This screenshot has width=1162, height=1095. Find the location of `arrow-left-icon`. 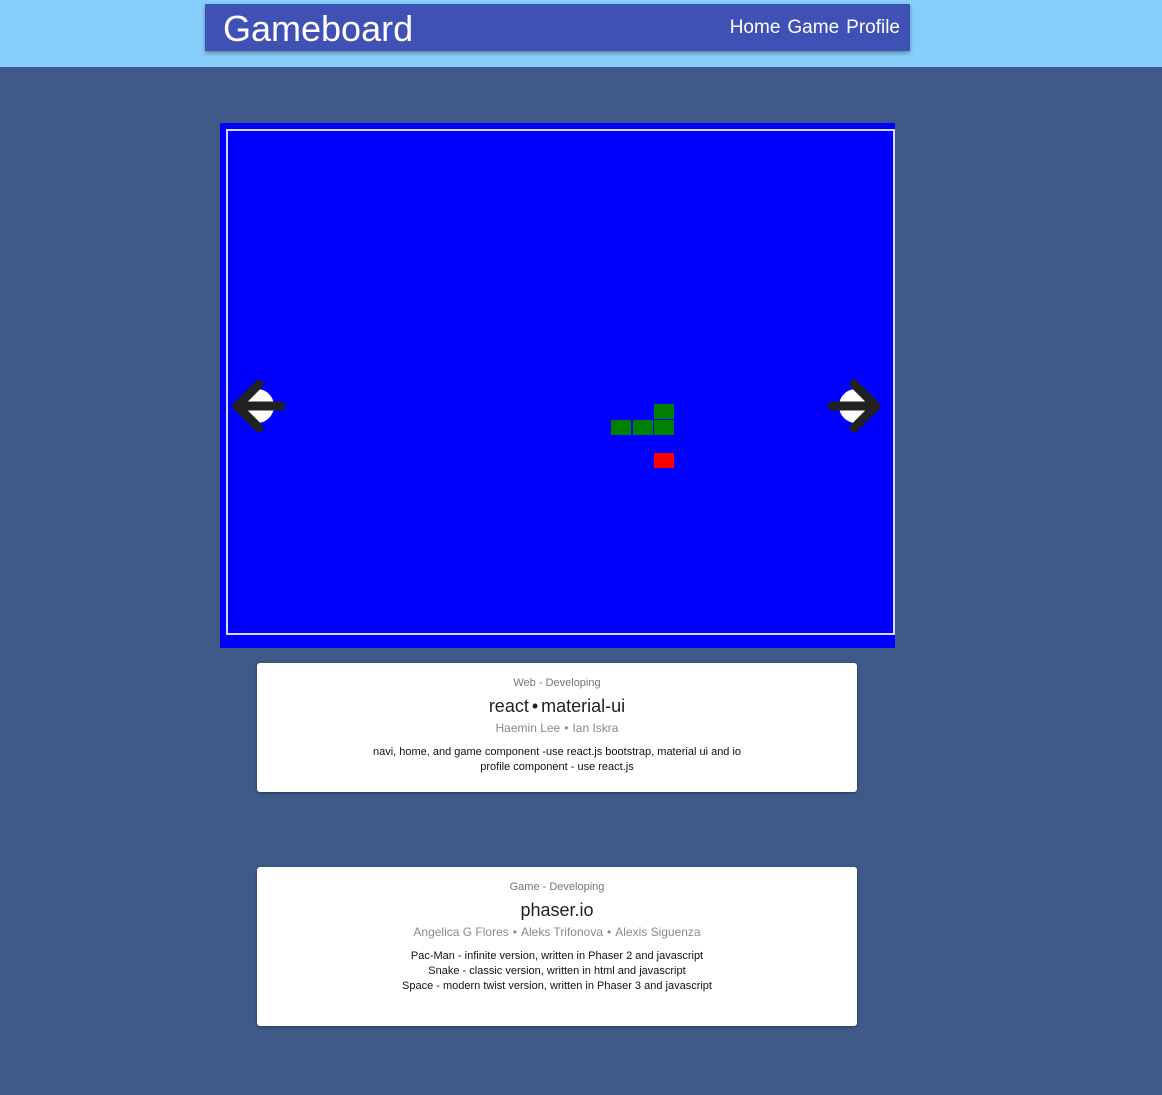

arrow-left-icon is located at coordinates (257, 406).